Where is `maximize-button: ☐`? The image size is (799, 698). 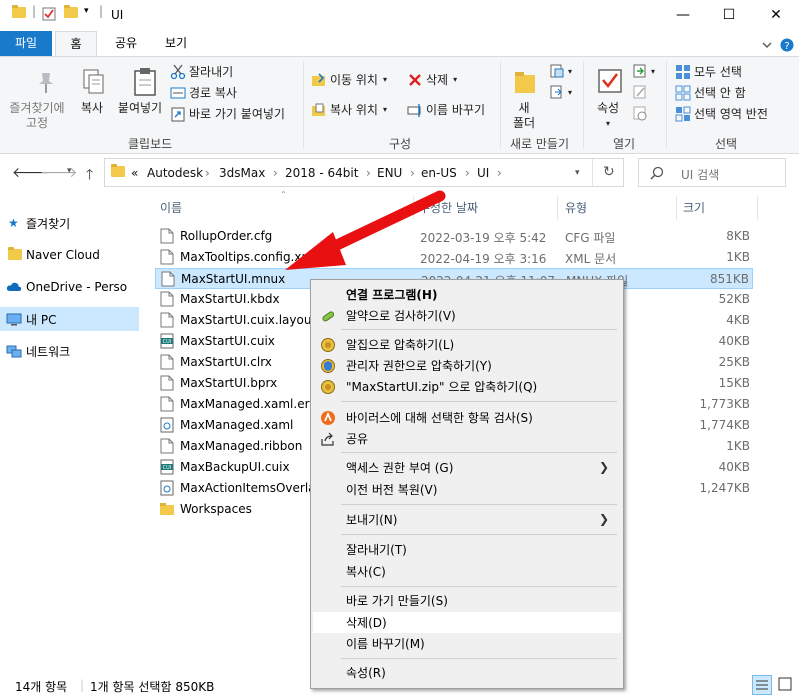 maximize-button: ☐ is located at coordinates (729, 15).